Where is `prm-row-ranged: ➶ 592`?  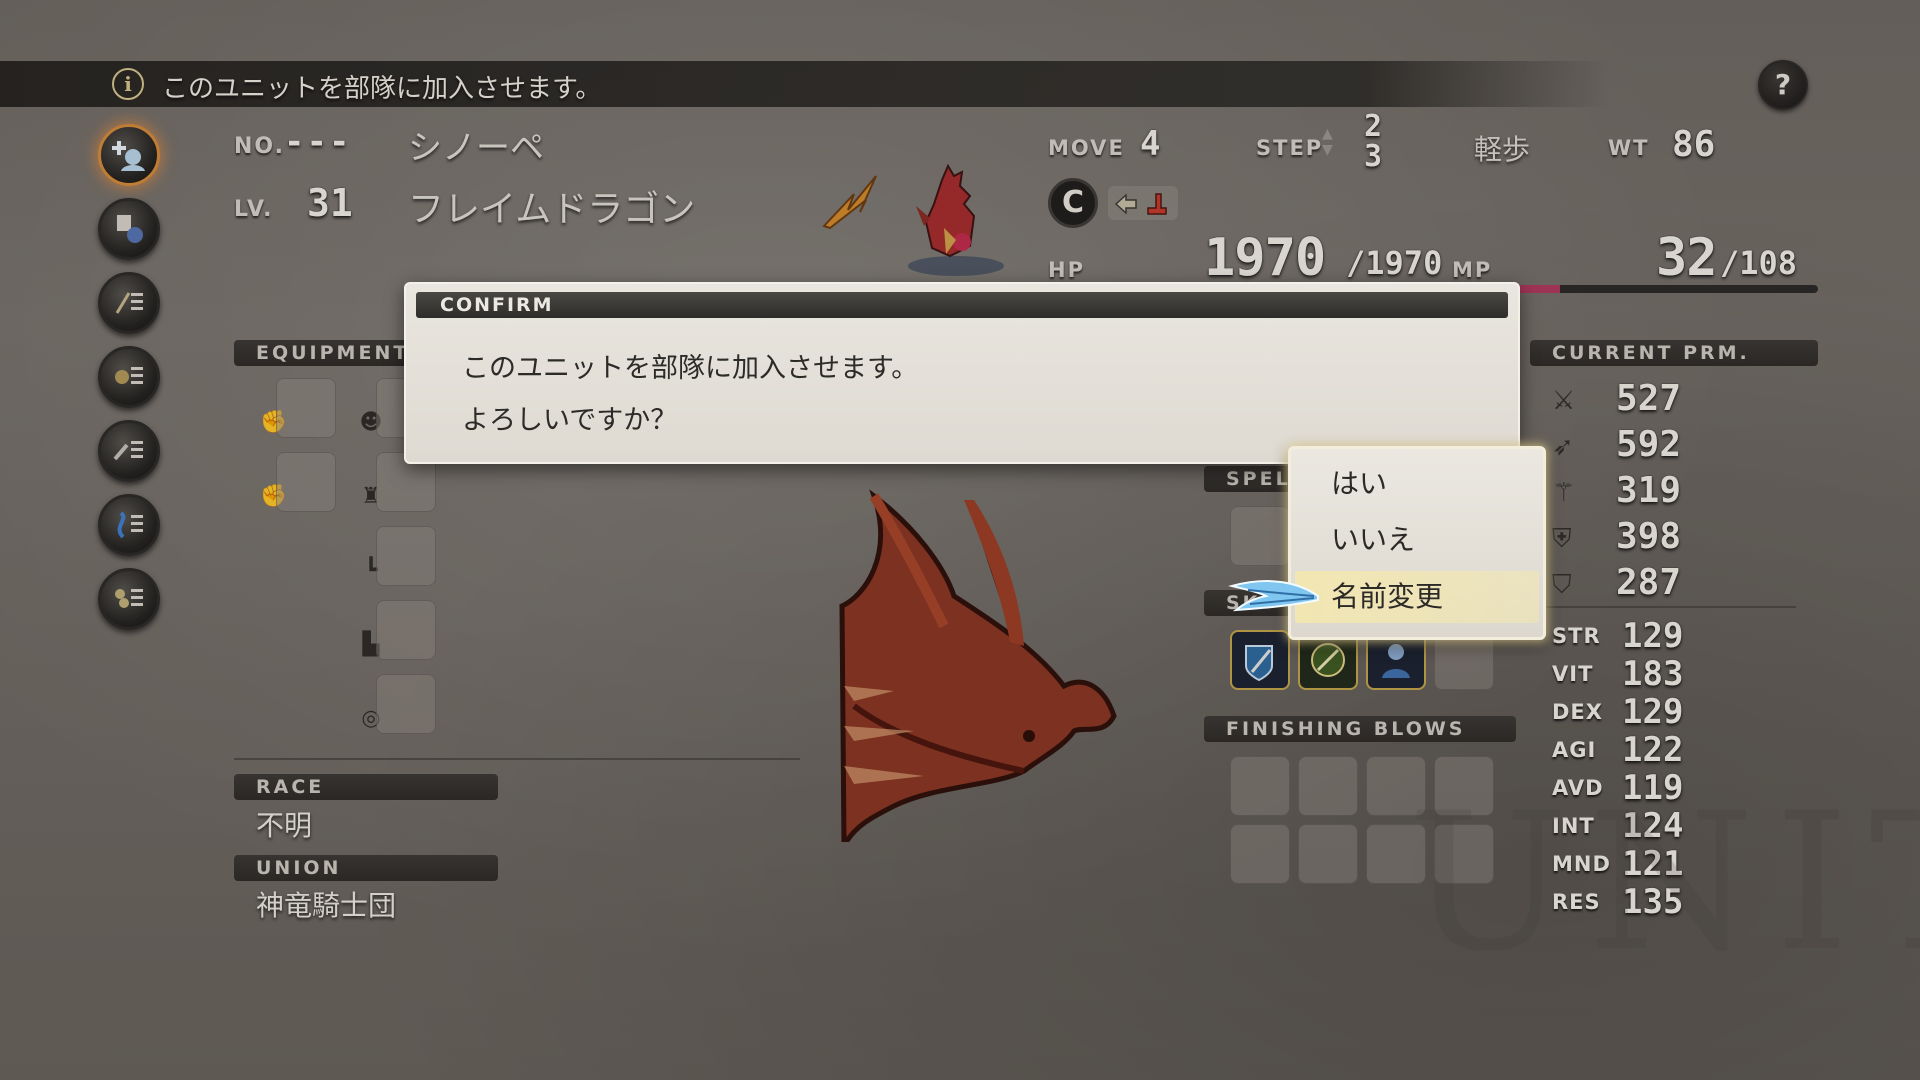 prm-row-ranged: ➶ 592 is located at coordinates (1642, 445).